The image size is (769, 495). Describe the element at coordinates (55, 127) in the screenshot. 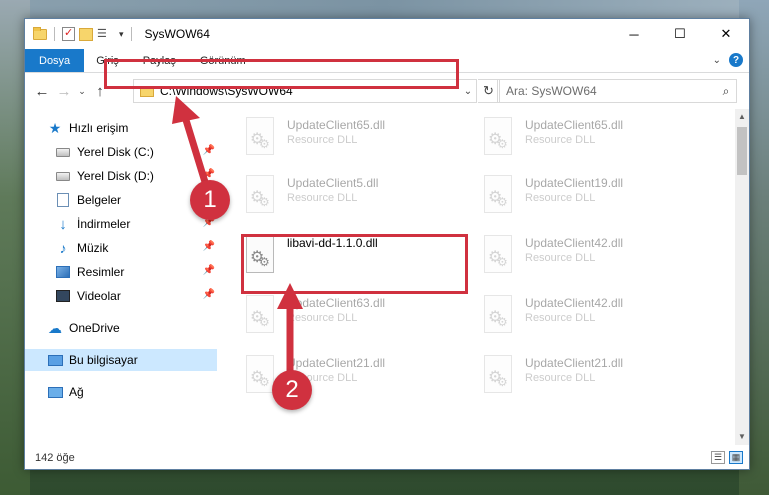

I see `star-icon: ★` at that location.